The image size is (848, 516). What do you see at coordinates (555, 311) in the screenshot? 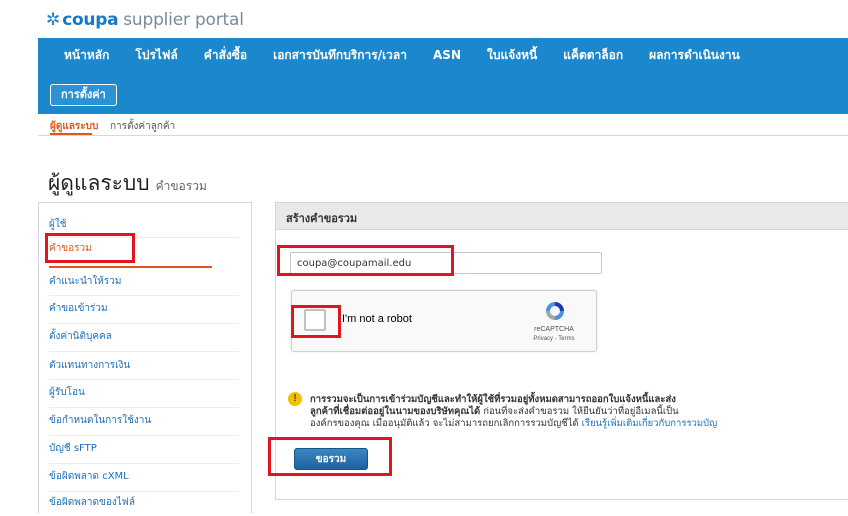
I see `recaptcha-logo-icon` at bounding box center [555, 311].